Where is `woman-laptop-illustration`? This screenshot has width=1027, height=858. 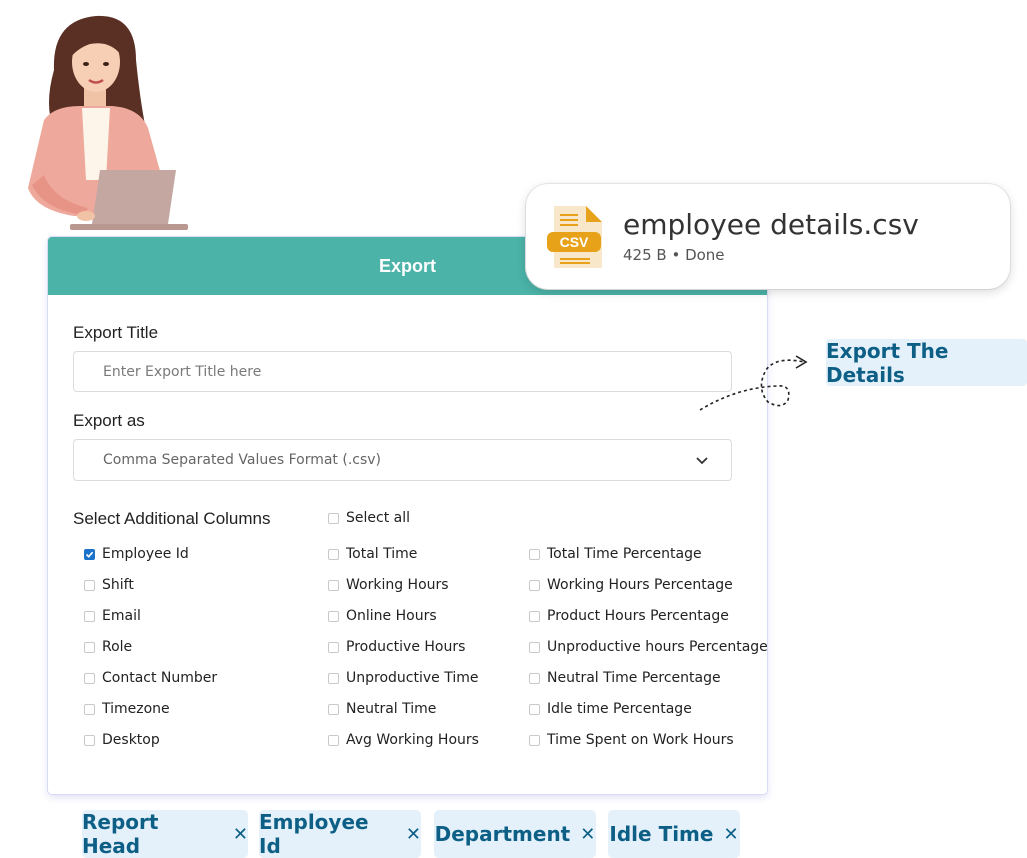 woman-laptop-illustration is located at coordinates (108, 122).